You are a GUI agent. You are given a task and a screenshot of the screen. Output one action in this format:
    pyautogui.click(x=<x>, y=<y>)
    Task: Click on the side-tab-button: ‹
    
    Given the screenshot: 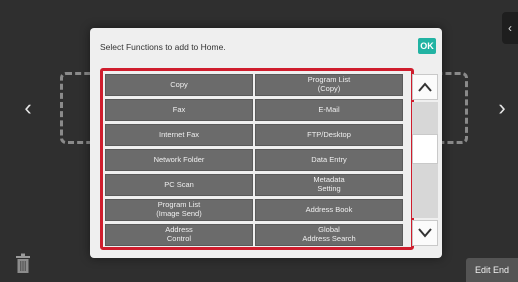 What is the action you would take?
    pyautogui.click(x=510, y=28)
    